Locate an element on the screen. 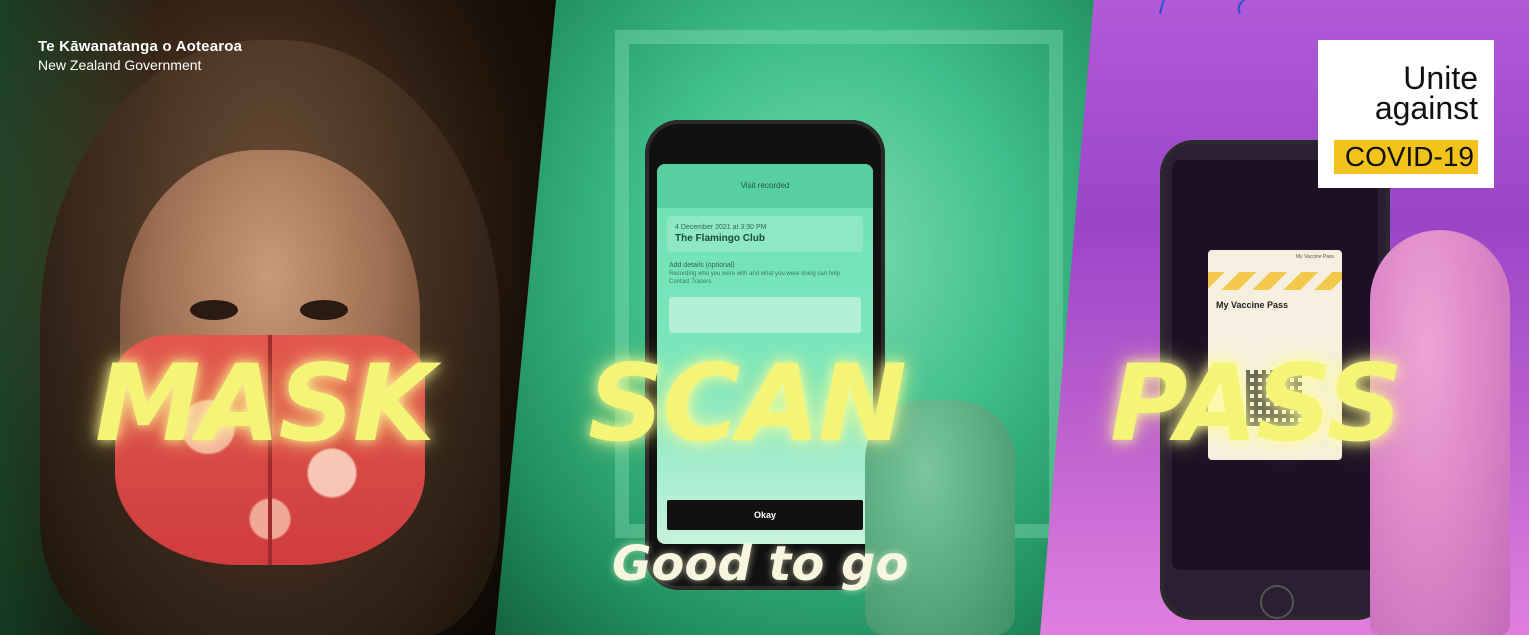 Image resolution: width=1529 pixels, height=635 pixels. logo-line-covid: COVID-19 is located at coordinates (1406, 157).